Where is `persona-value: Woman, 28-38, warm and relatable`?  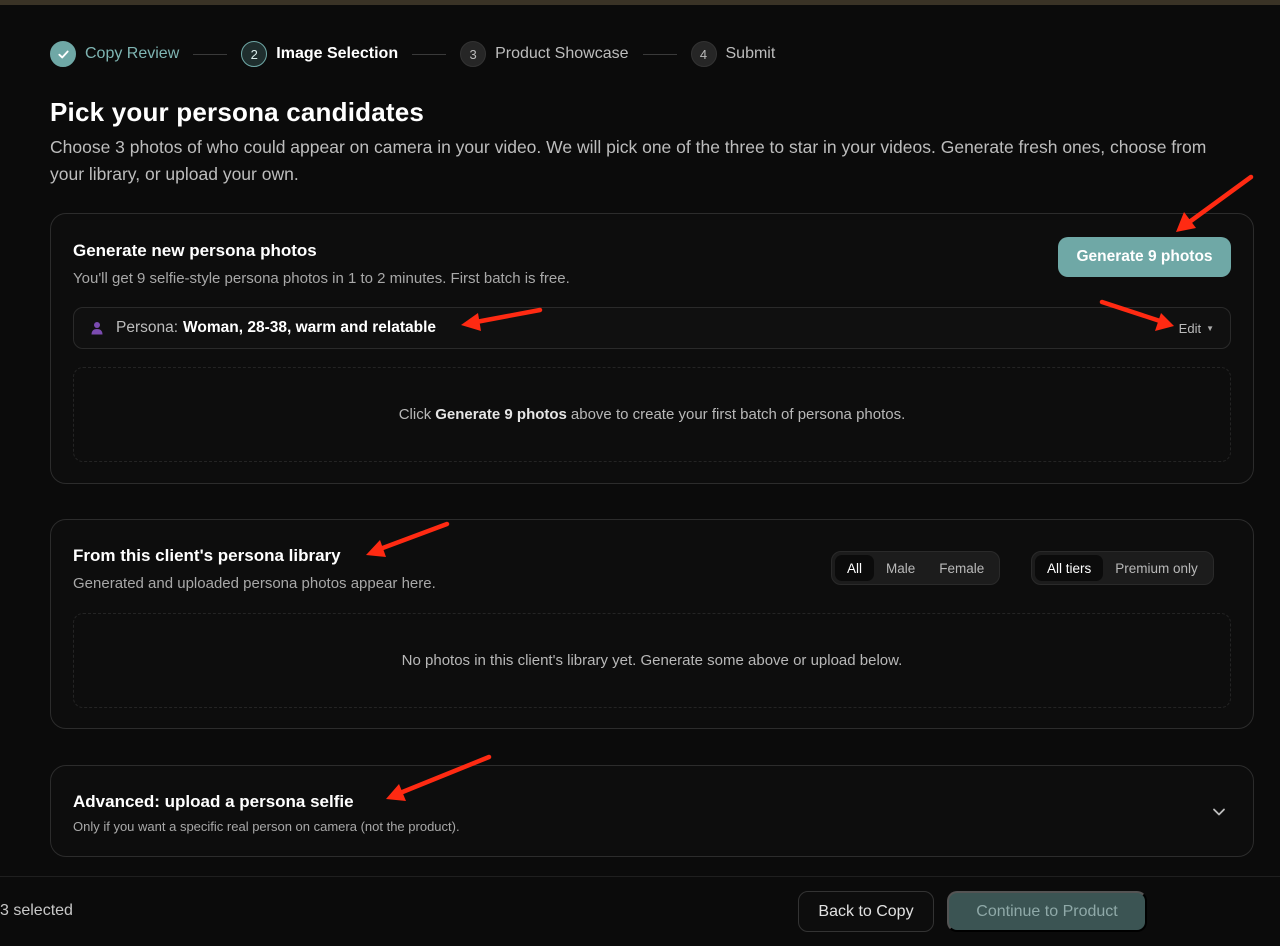 persona-value: Woman, 28-38, warm and relatable is located at coordinates (310, 327).